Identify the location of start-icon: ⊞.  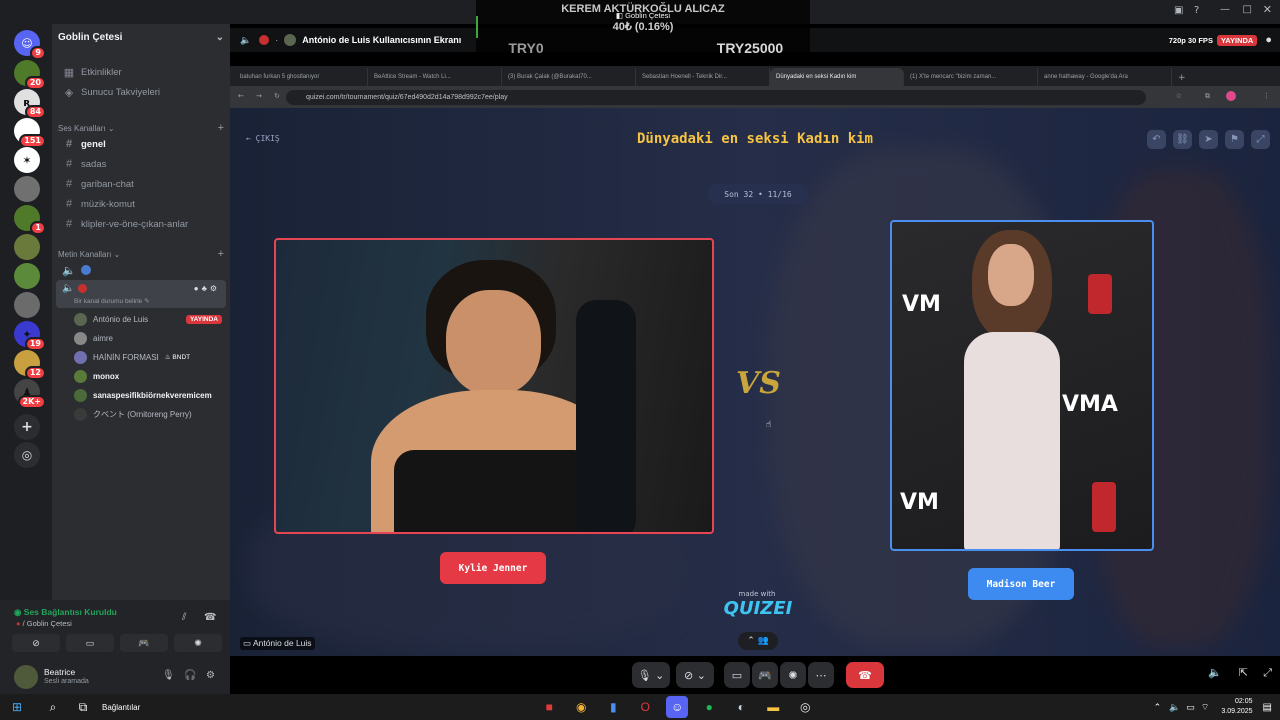
(17, 707).